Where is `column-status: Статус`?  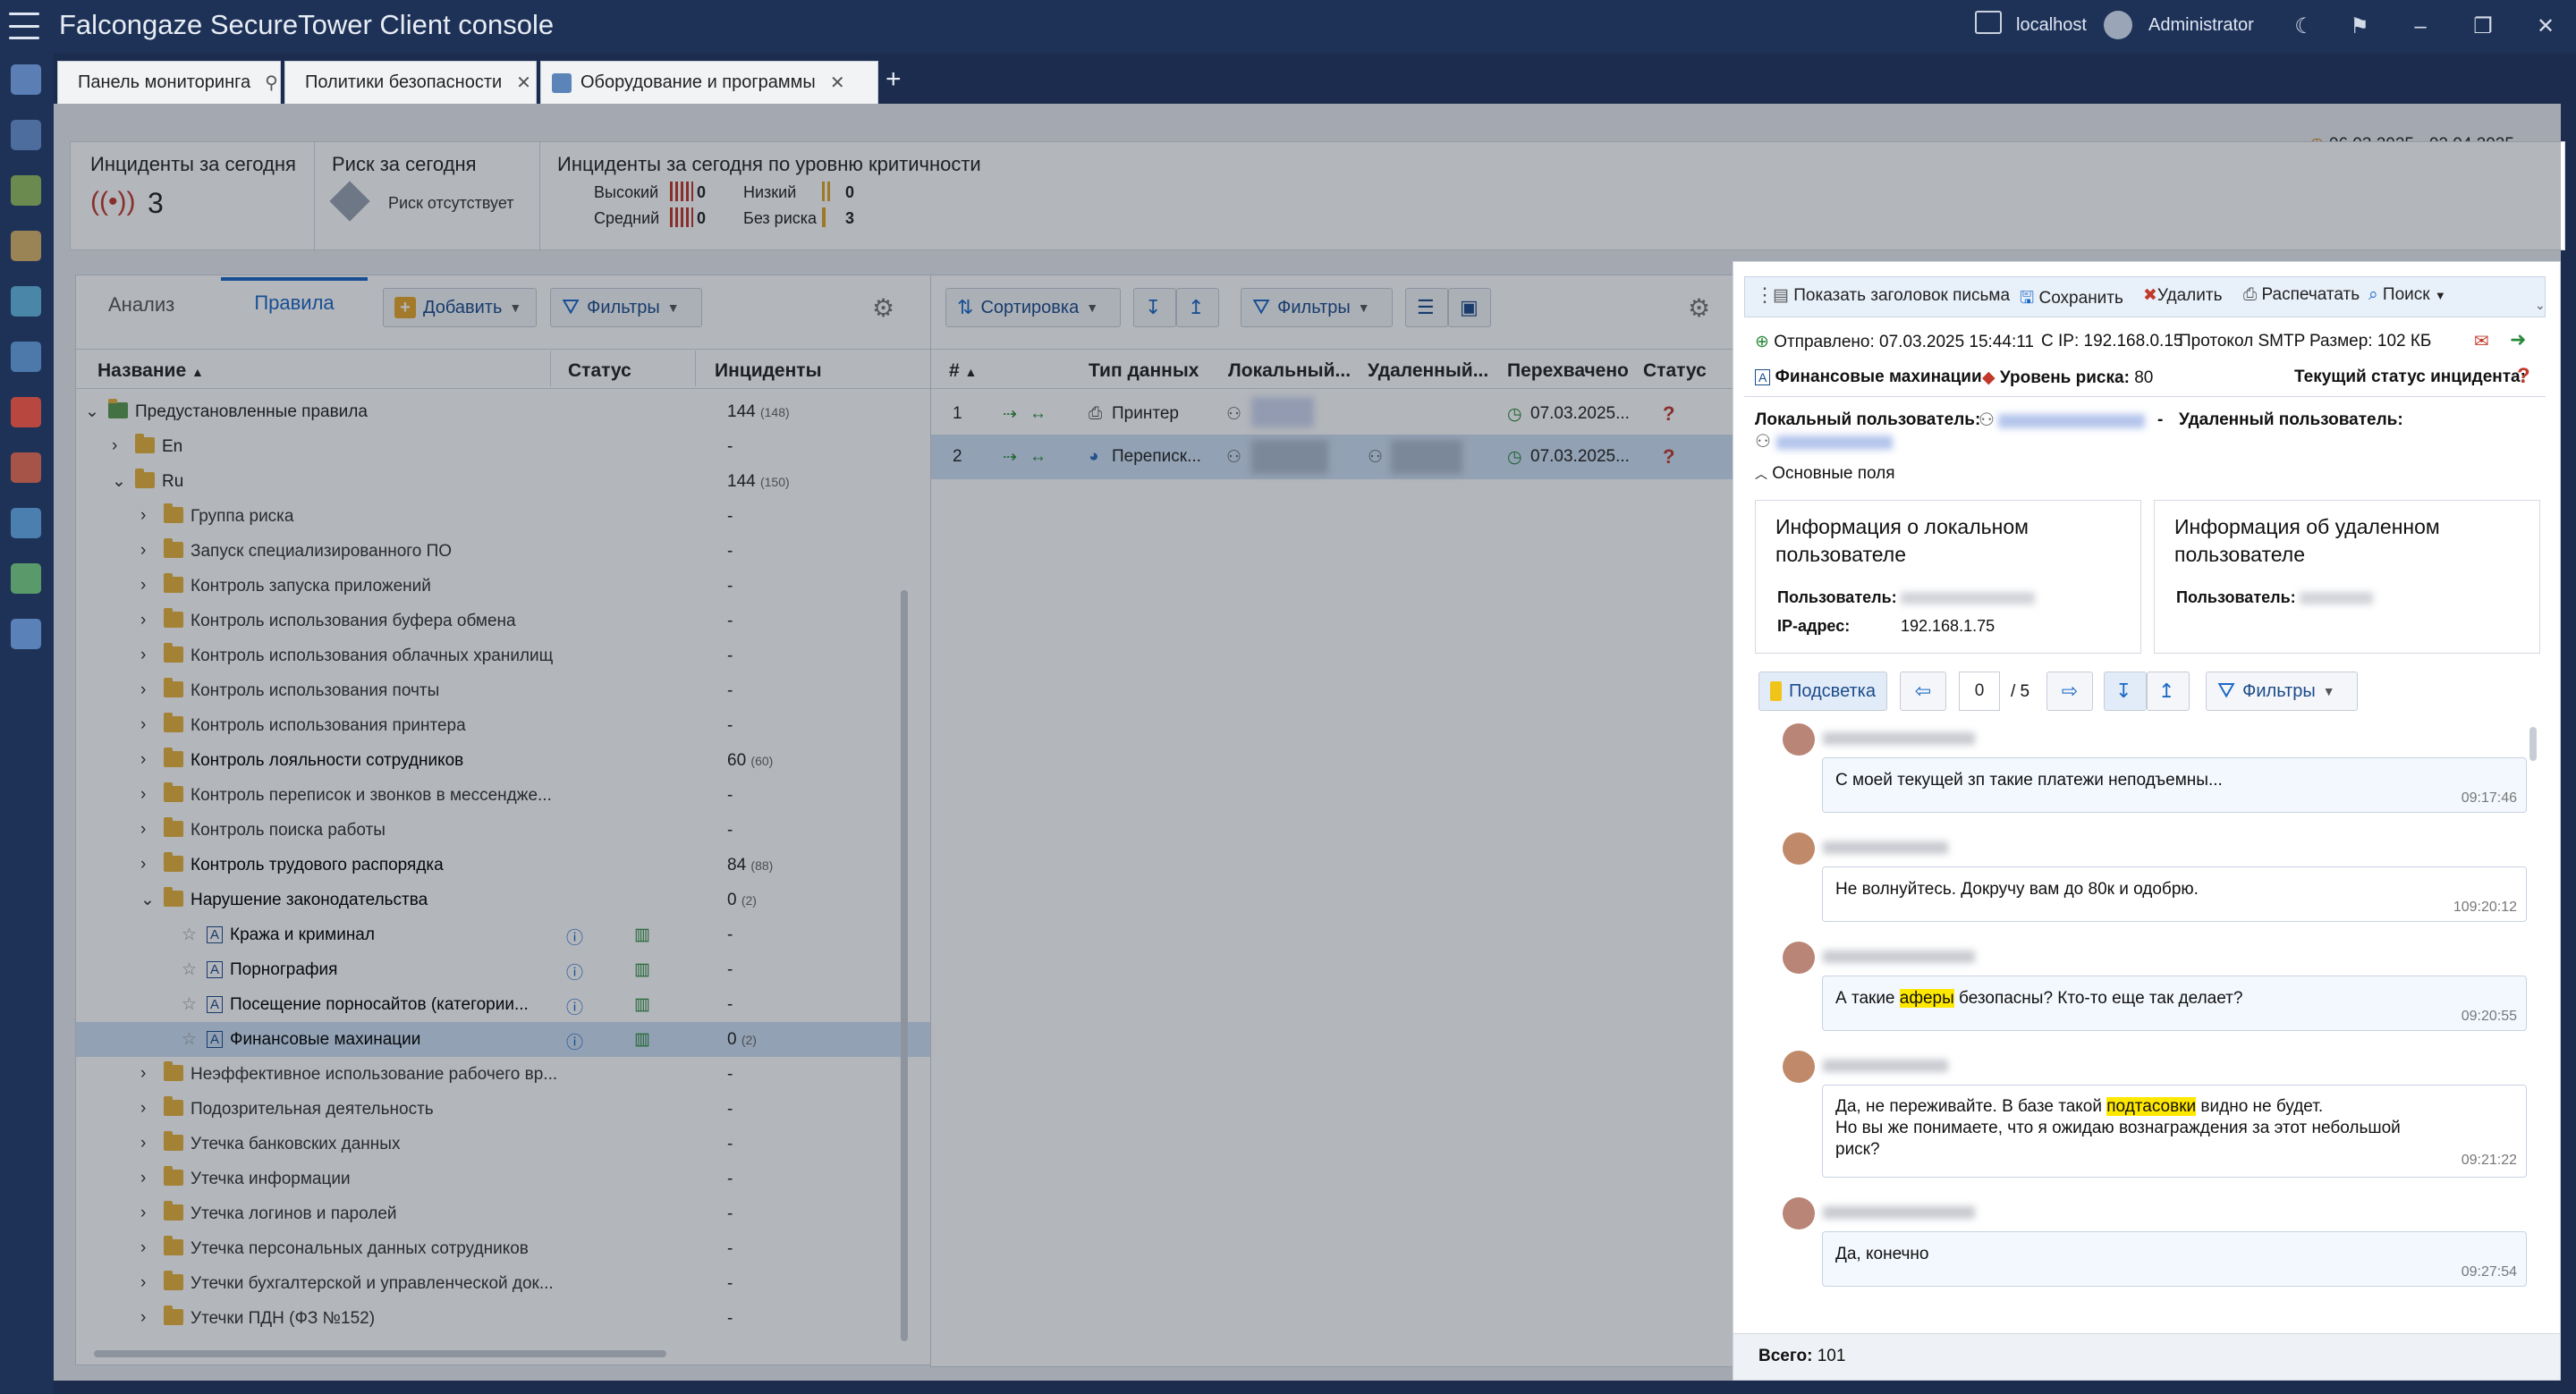
column-status: Статус is located at coordinates (599, 371).